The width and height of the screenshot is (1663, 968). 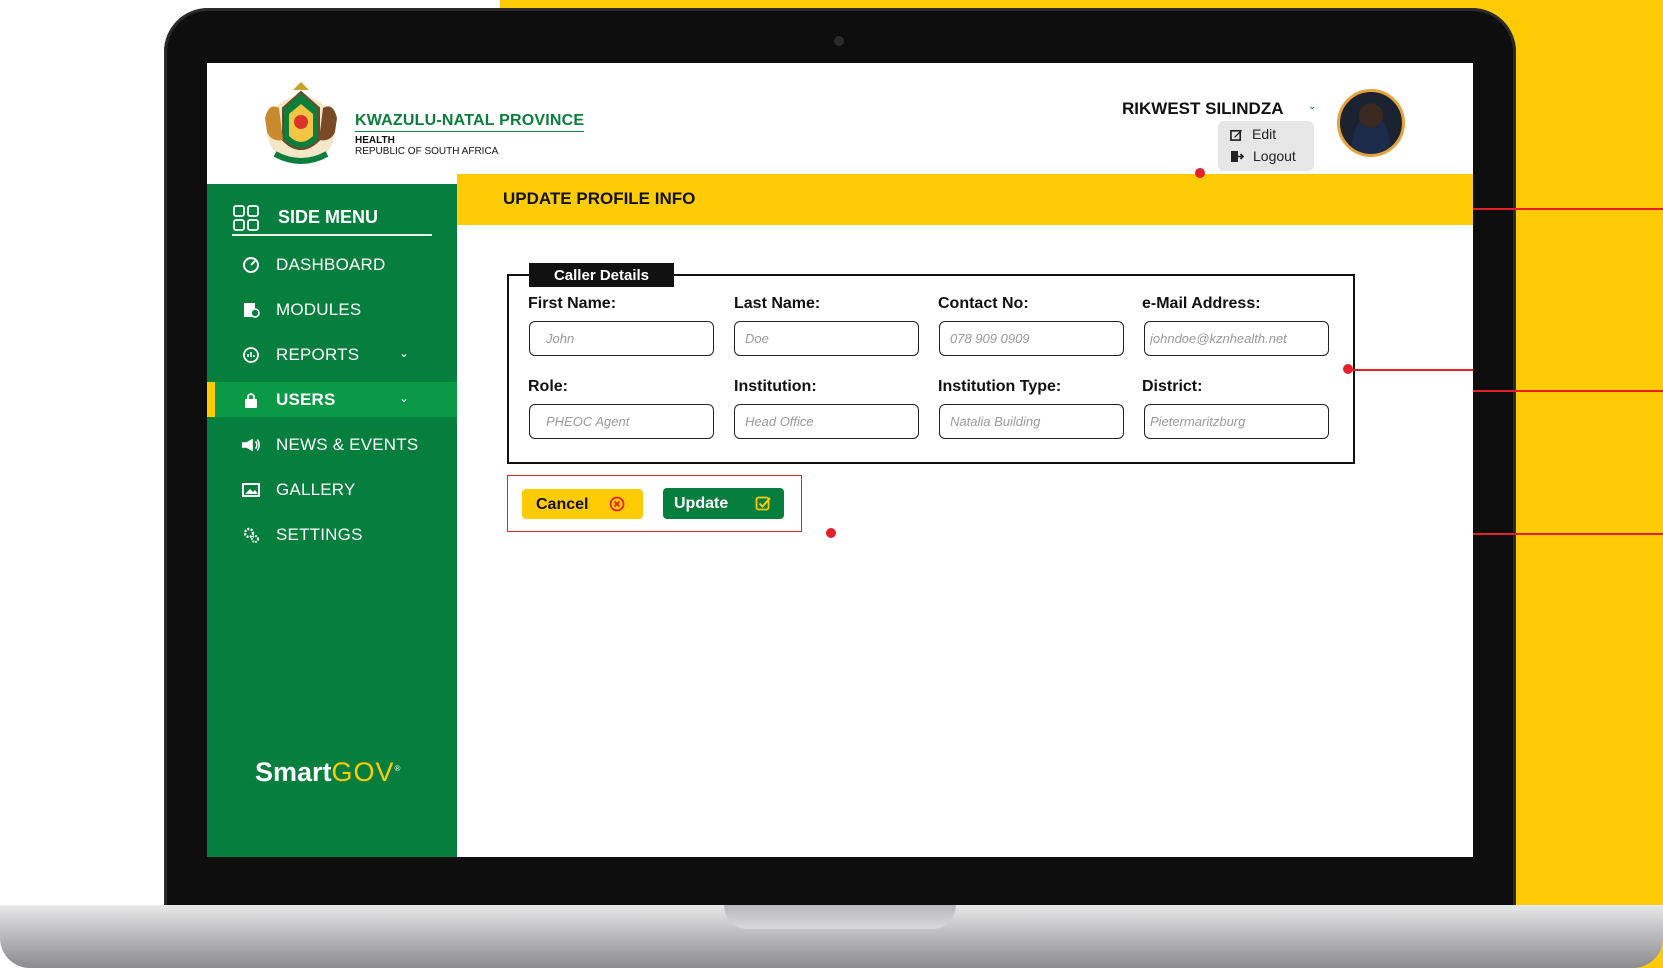 I want to click on update-button: Update, so click(x=723, y=503).